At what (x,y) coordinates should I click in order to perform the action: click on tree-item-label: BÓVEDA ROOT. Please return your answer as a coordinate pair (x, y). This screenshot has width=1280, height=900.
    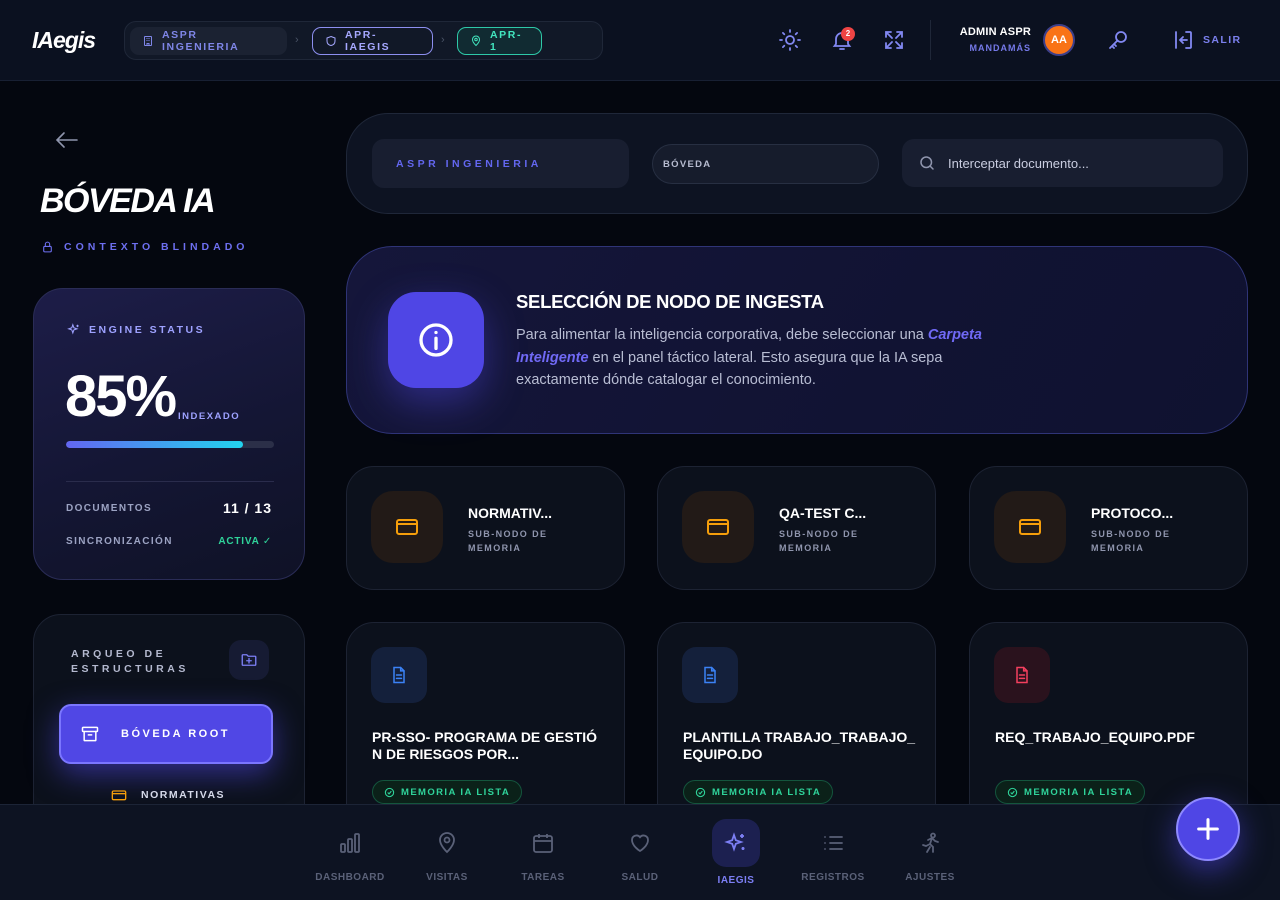
    Looking at the image, I should click on (175, 734).